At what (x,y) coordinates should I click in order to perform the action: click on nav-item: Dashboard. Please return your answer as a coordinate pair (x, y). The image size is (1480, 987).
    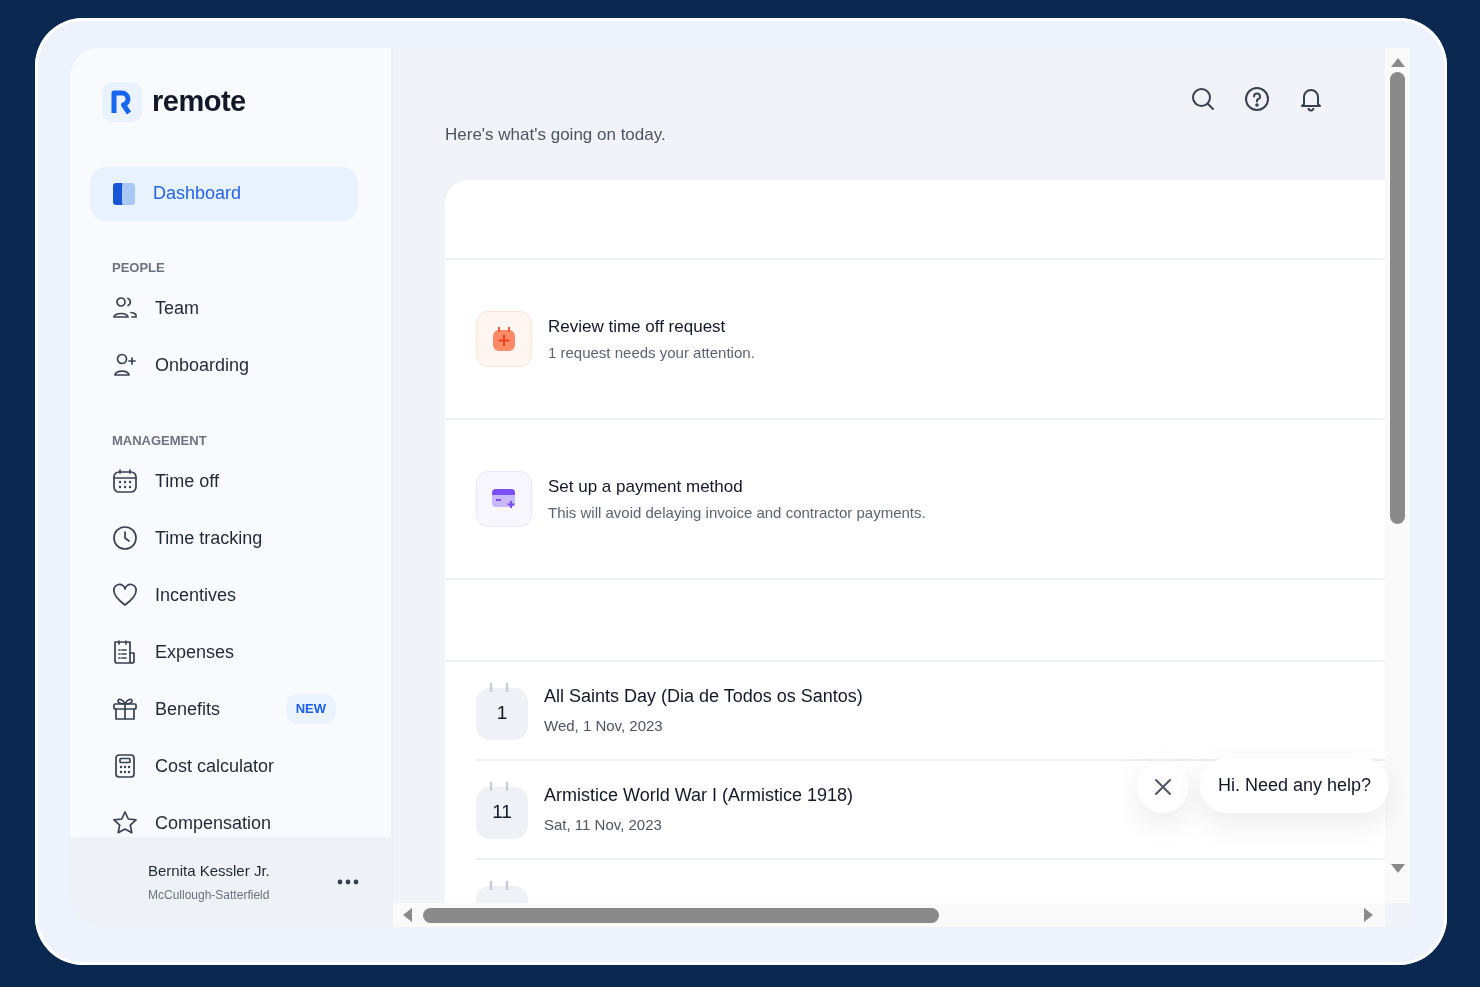
    Looking at the image, I should click on (224, 193).